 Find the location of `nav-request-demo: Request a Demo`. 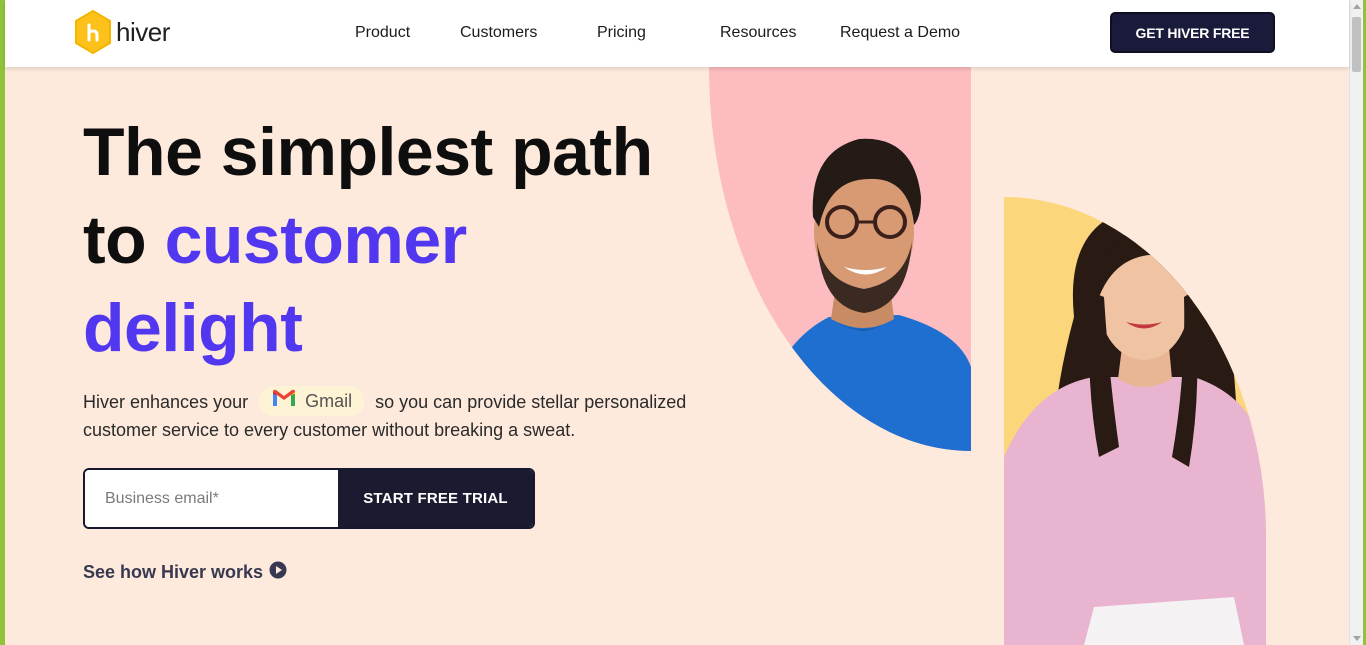

nav-request-demo: Request a Demo is located at coordinates (900, 33).